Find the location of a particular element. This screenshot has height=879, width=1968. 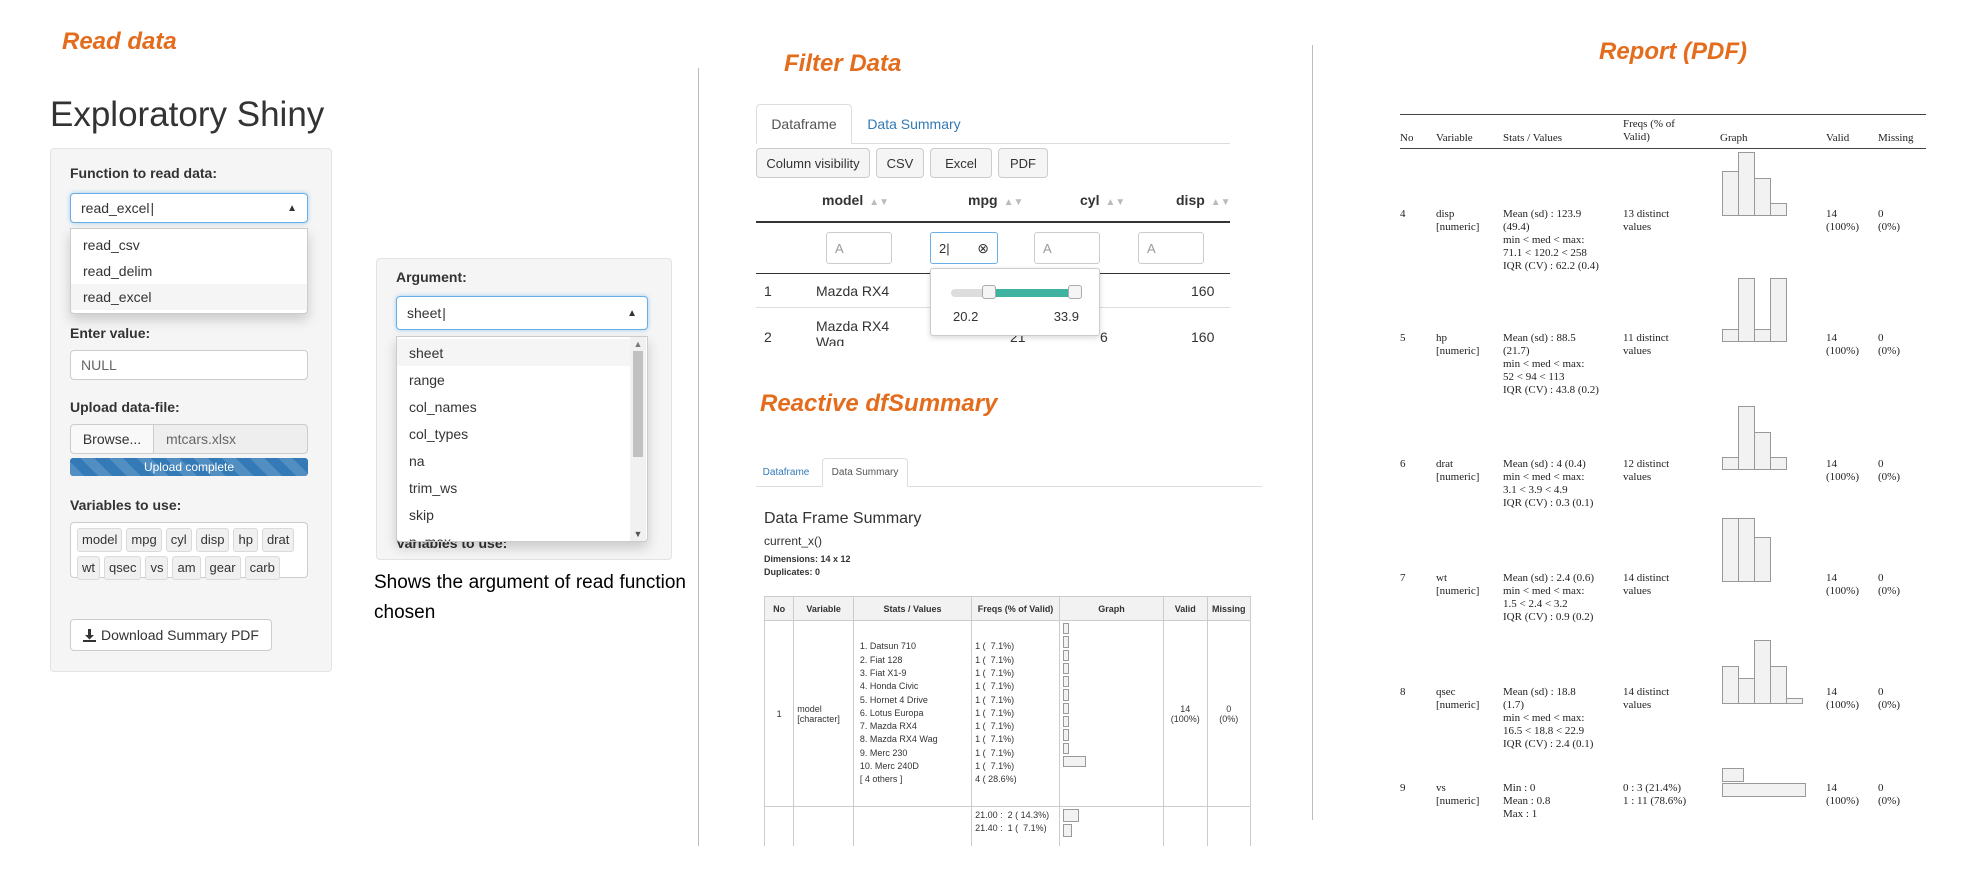

argument-option-n-max: n_max is located at coordinates (522, 535).